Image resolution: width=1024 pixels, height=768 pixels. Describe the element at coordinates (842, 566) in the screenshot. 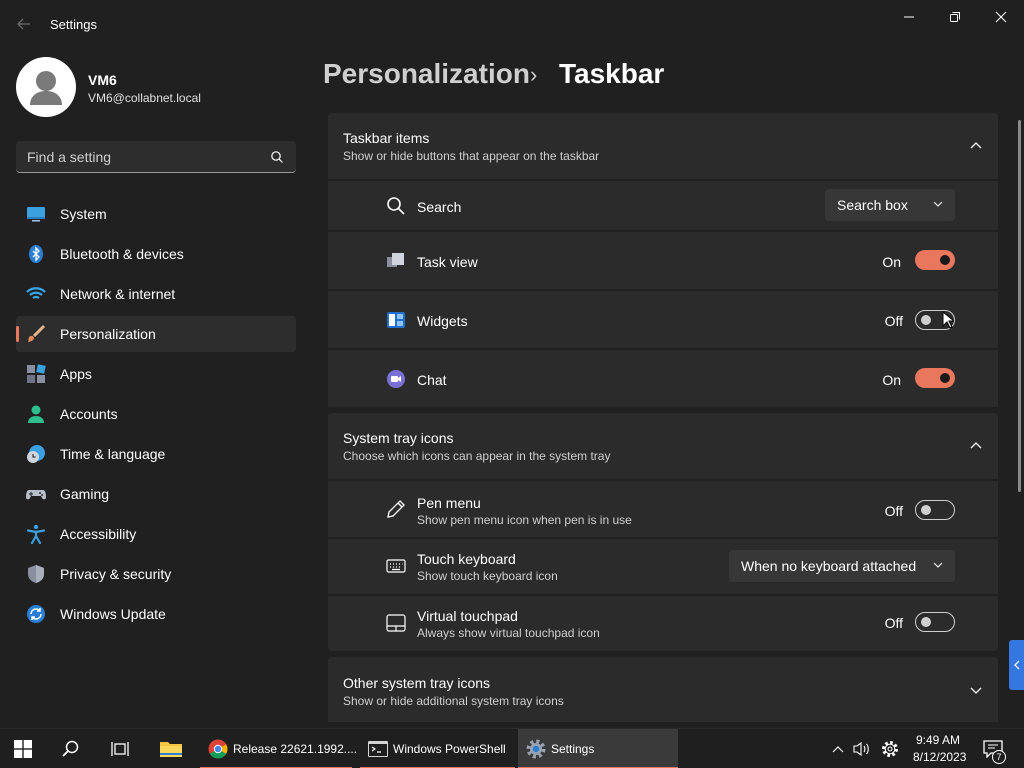

I see `touch-keyboard-dropdown: When no keyboard attached` at that location.